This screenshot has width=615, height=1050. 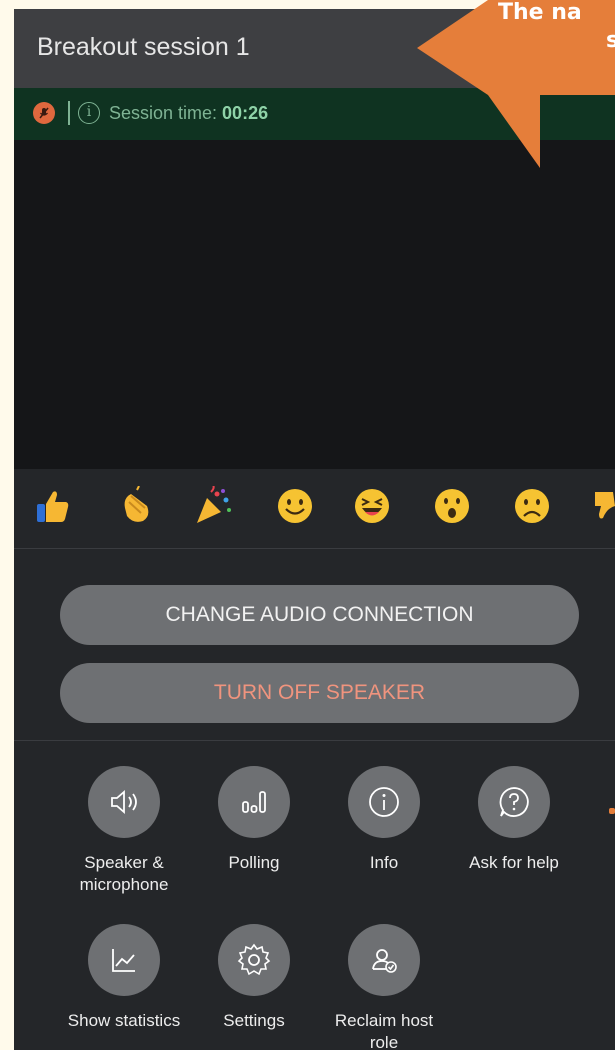 I want to click on action-label: Settings, so click(x=254, y=1020).